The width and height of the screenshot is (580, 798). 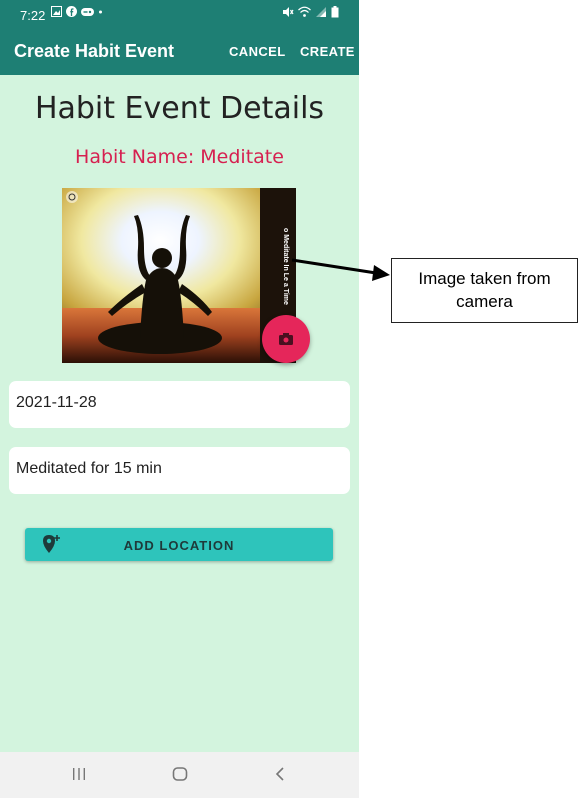 I want to click on add-location-label: ADD LOCATION, so click(x=179, y=545).